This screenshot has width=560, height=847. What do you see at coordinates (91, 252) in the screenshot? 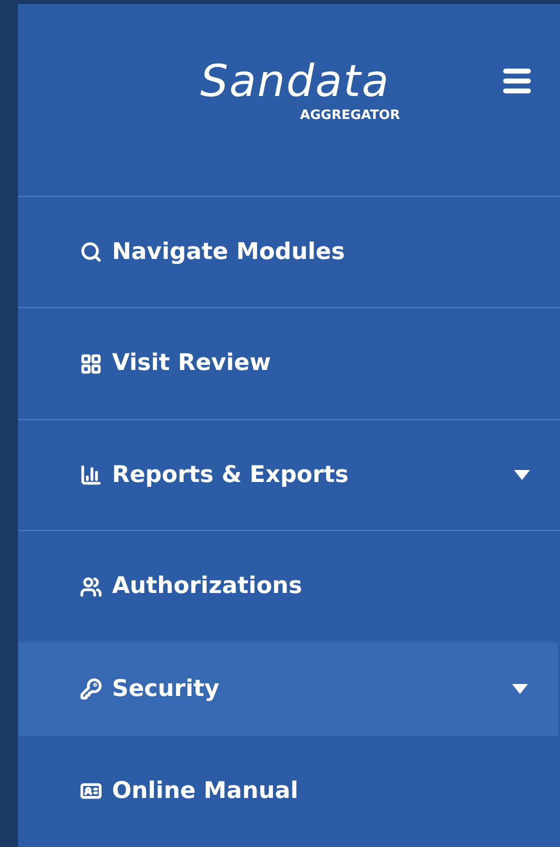
I see `search-icon` at bounding box center [91, 252].